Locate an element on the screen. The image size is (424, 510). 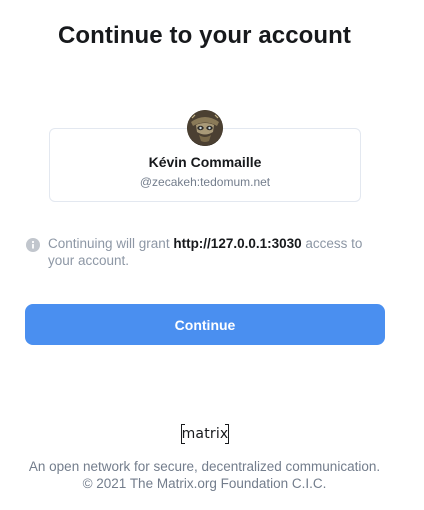
footer-copyright: © 2021 The Matrix.org Foundation C.I.C. is located at coordinates (204, 483).